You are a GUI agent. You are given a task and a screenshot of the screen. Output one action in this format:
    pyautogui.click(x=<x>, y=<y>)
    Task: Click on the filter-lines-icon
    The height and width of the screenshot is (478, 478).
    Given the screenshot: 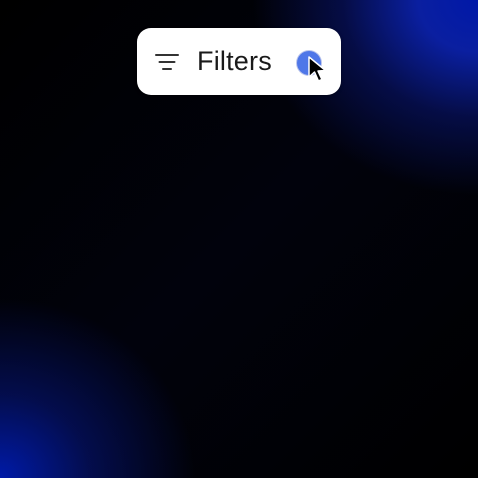 What is the action you would take?
    pyautogui.click(x=167, y=62)
    